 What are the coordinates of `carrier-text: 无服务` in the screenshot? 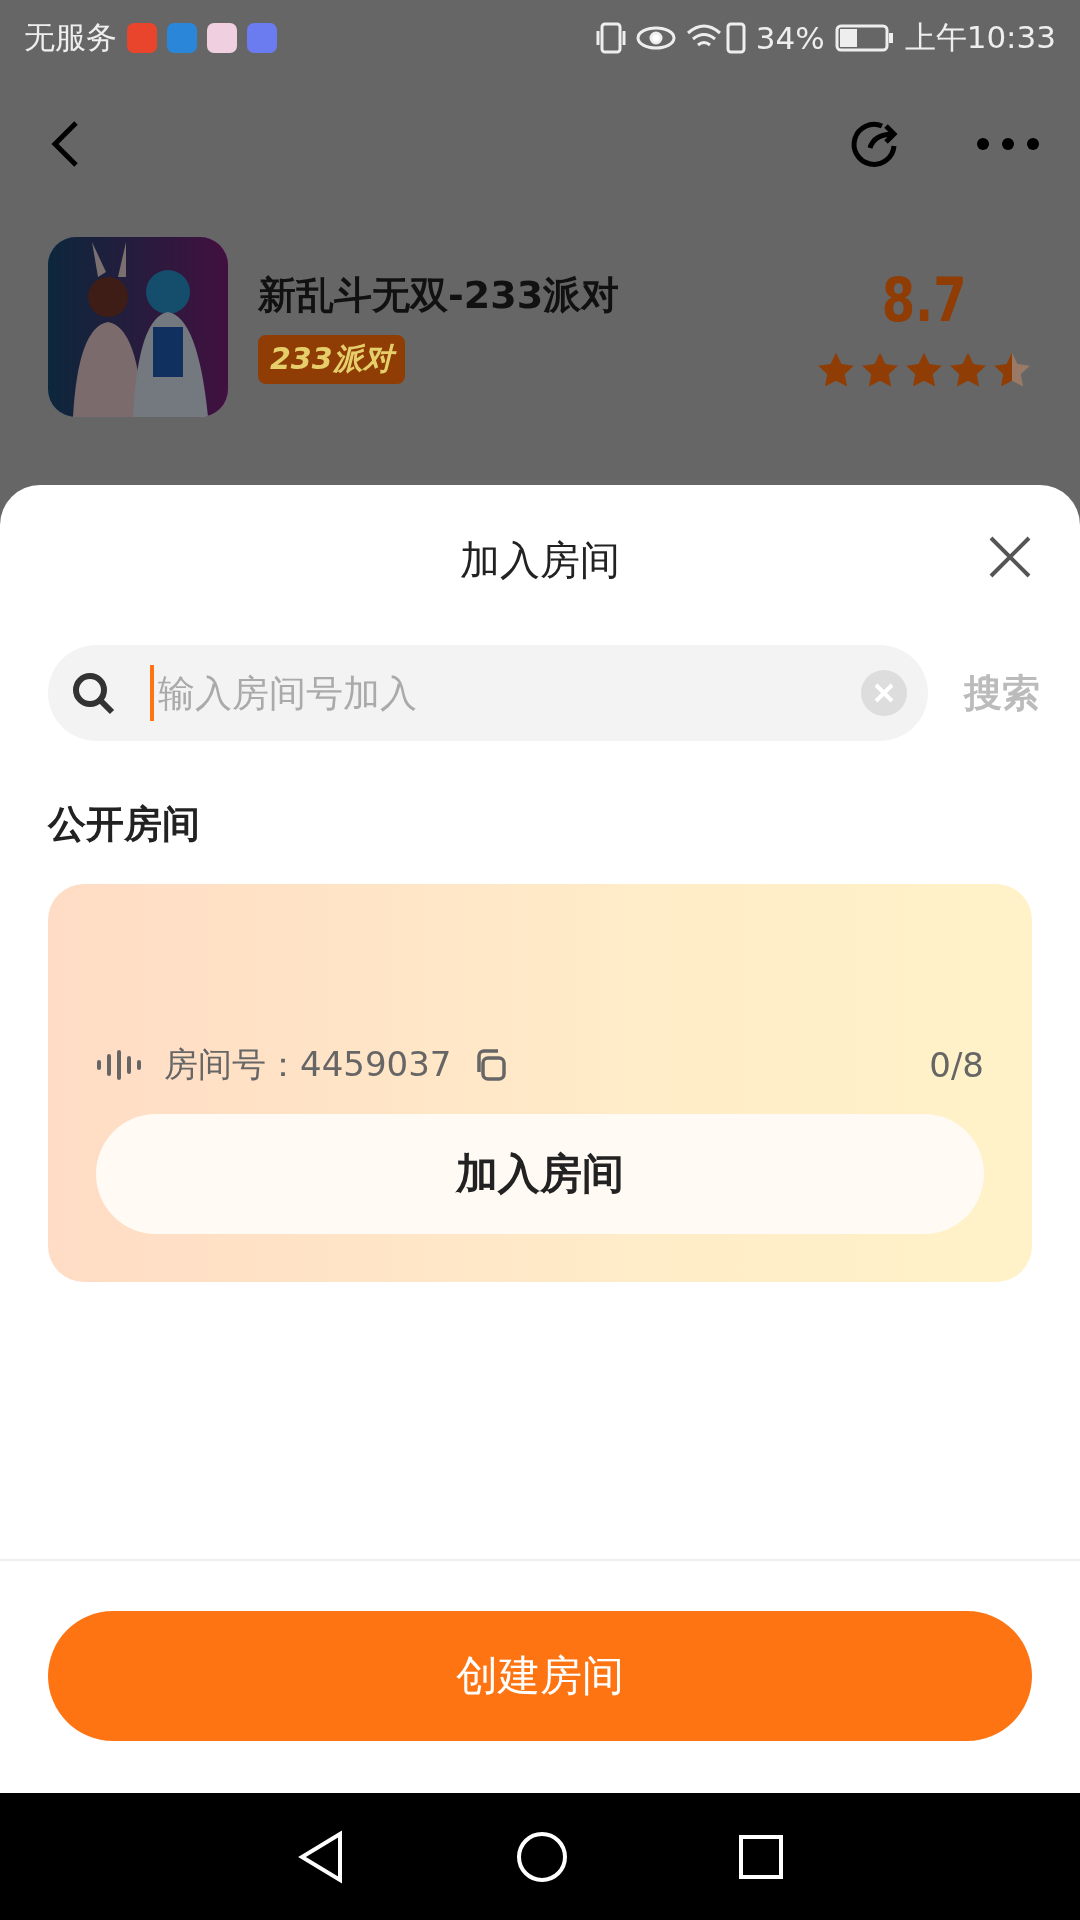 It's located at (70, 37).